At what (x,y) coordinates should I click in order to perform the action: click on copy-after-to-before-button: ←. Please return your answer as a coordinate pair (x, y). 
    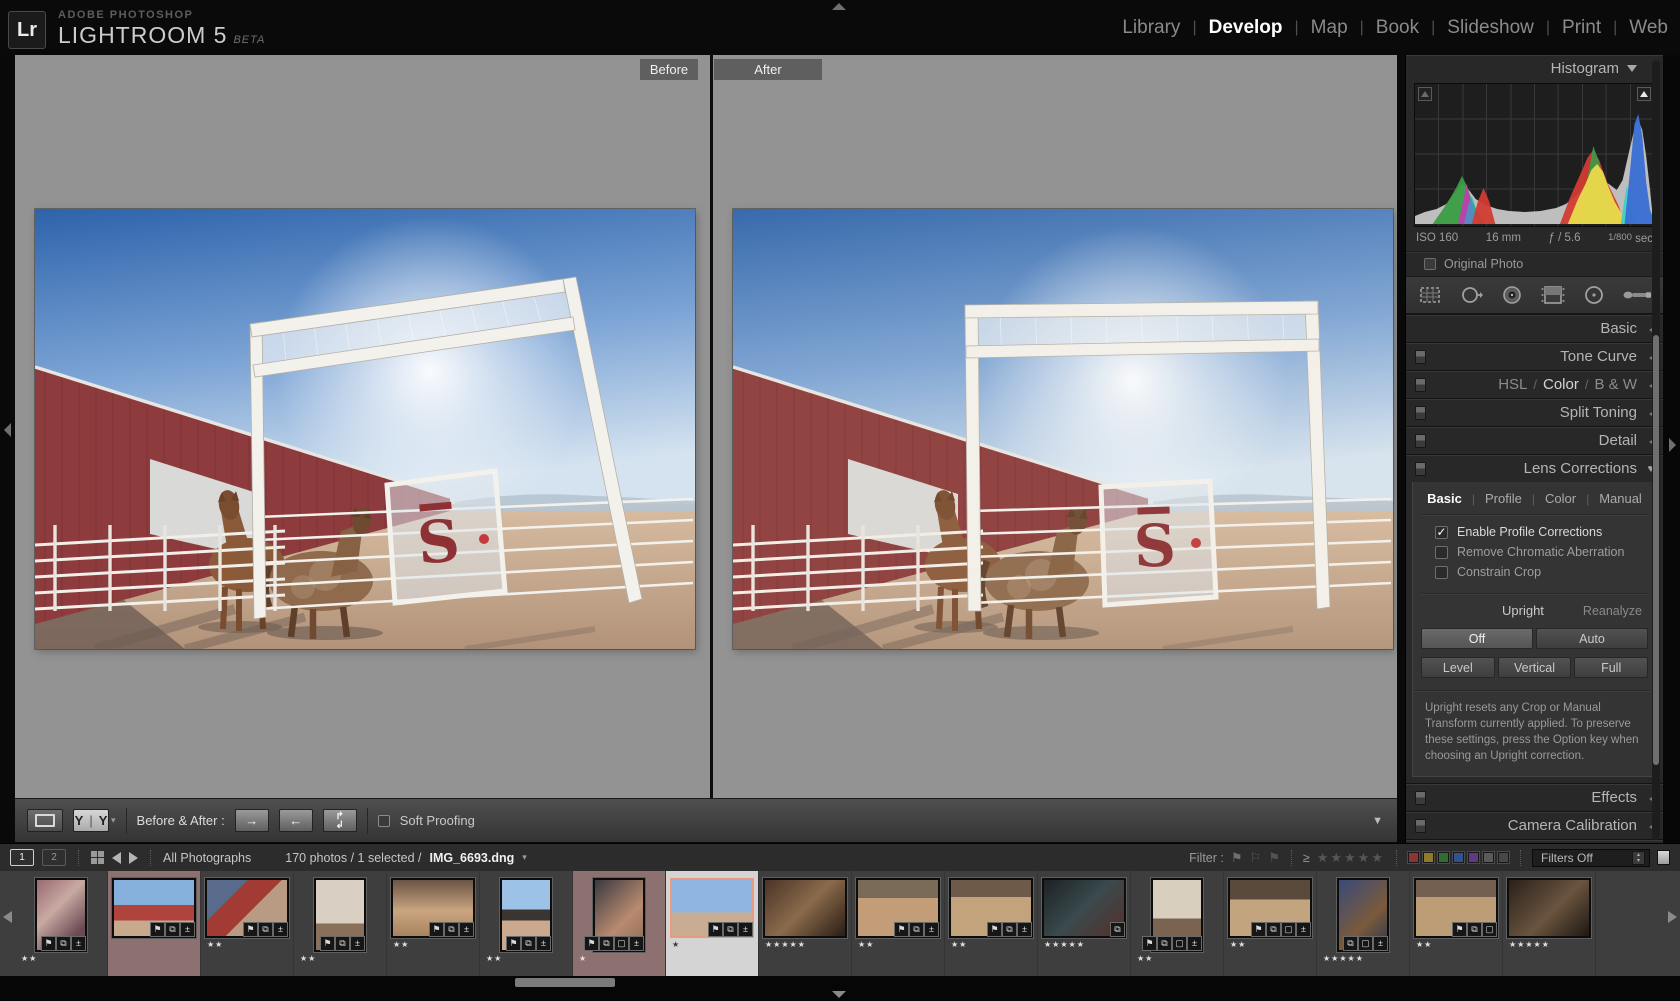
    Looking at the image, I should click on (295, 820).